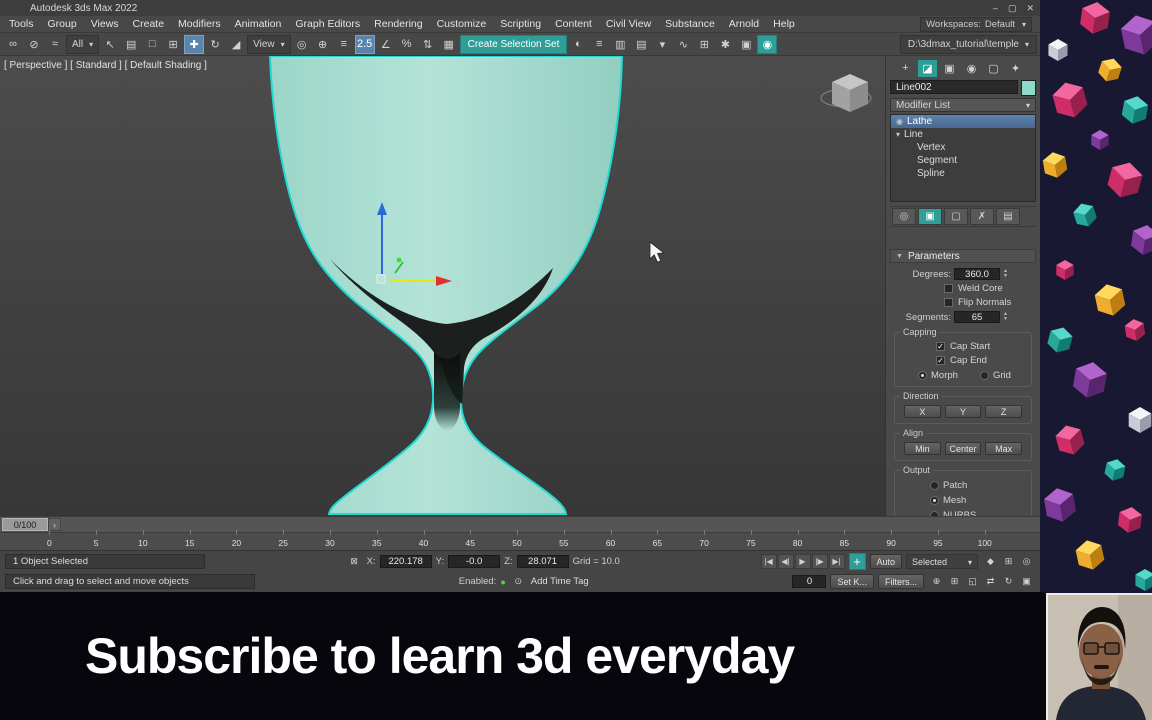 This screenshot has height=720, width=1152. I want to click on output-mesh-radio, so click(934, 500).